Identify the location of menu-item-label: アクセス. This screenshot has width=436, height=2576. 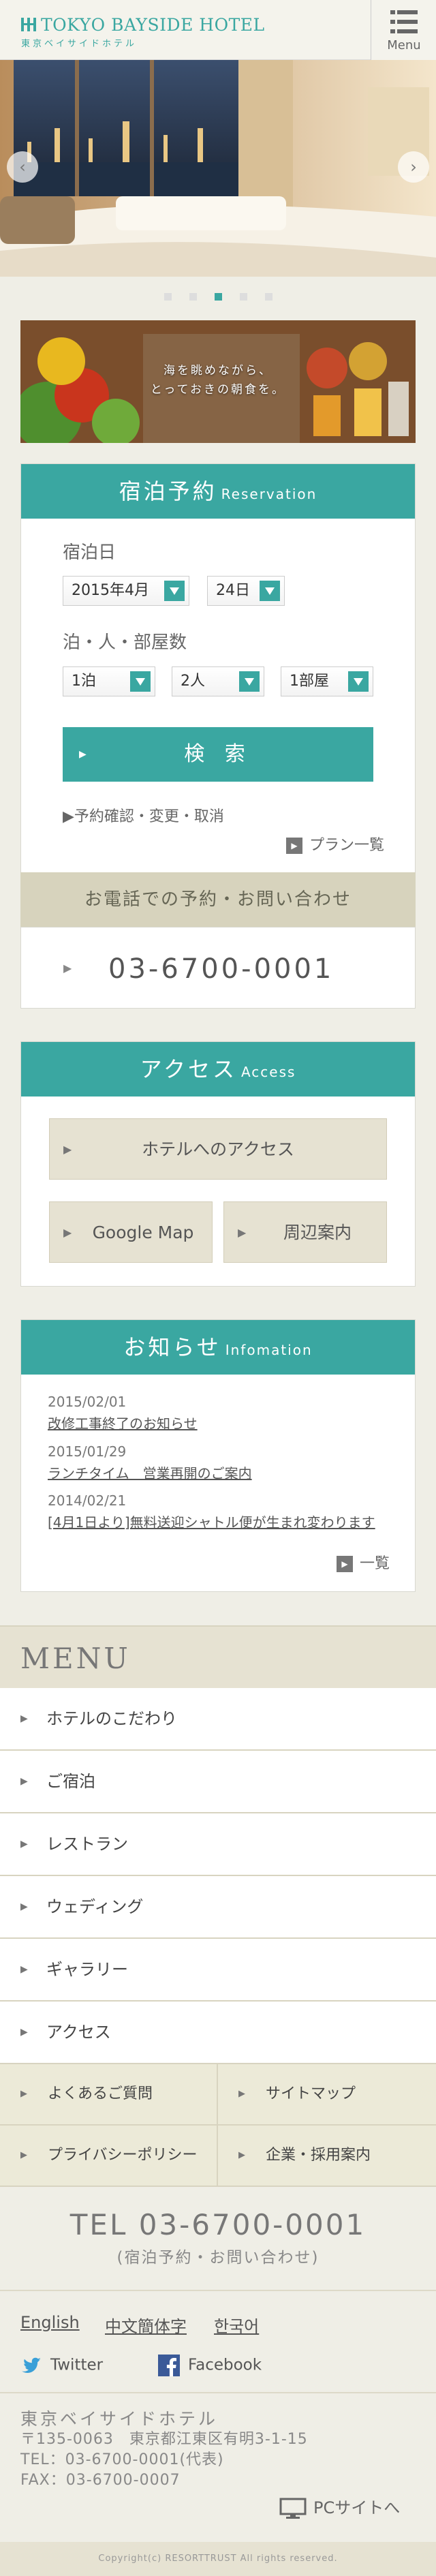
(78, 2032).